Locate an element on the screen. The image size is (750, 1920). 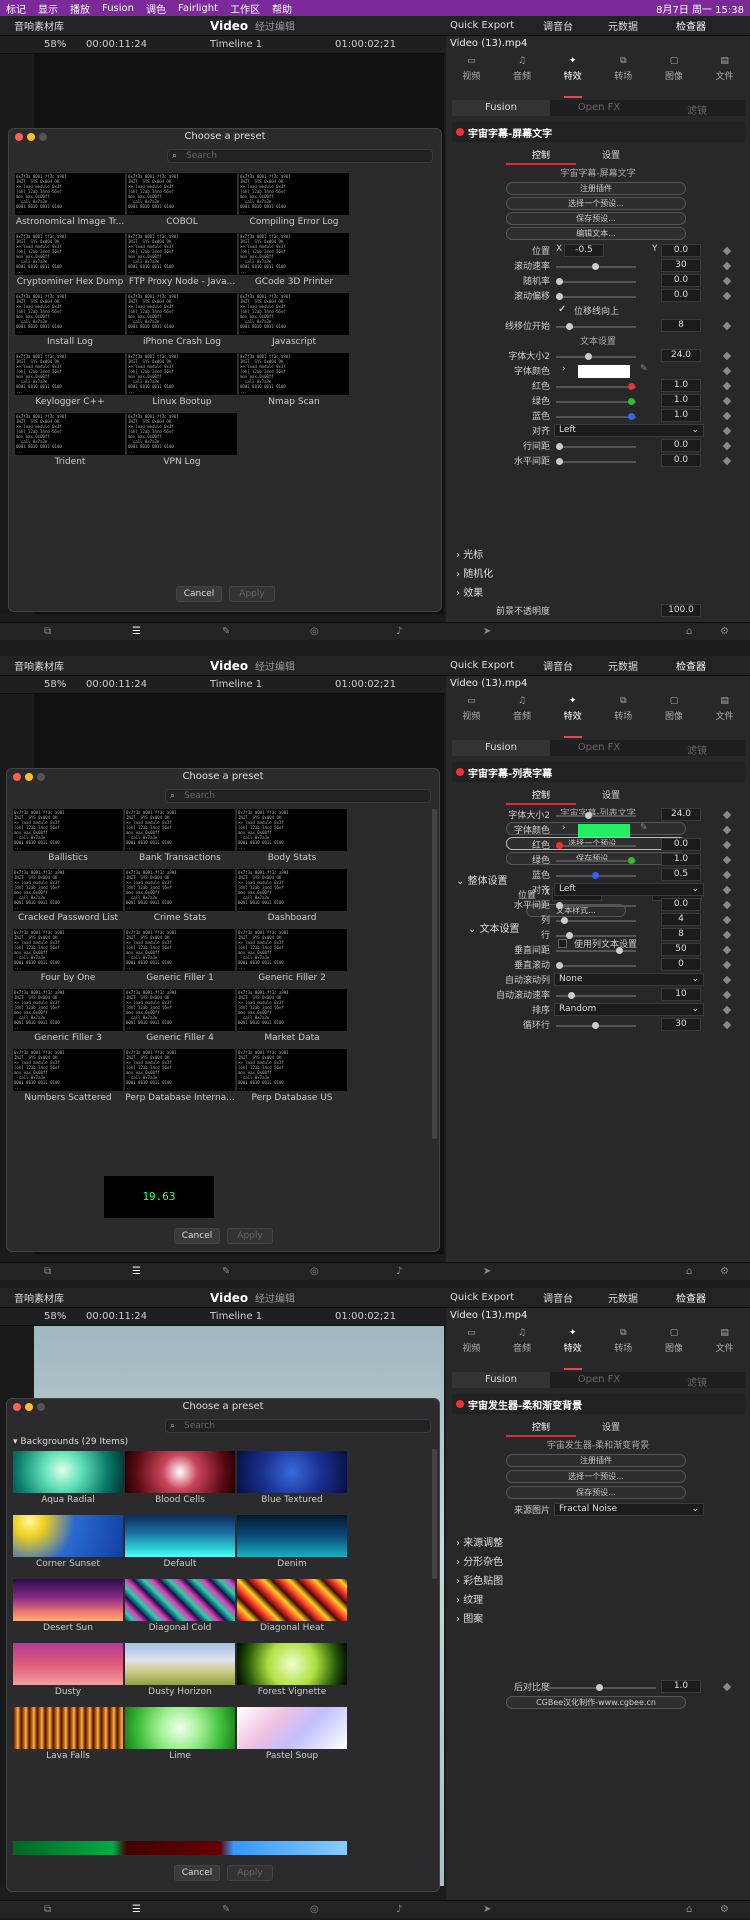
preset-item: Forest Vignette is located at coordinates (292, 1671).